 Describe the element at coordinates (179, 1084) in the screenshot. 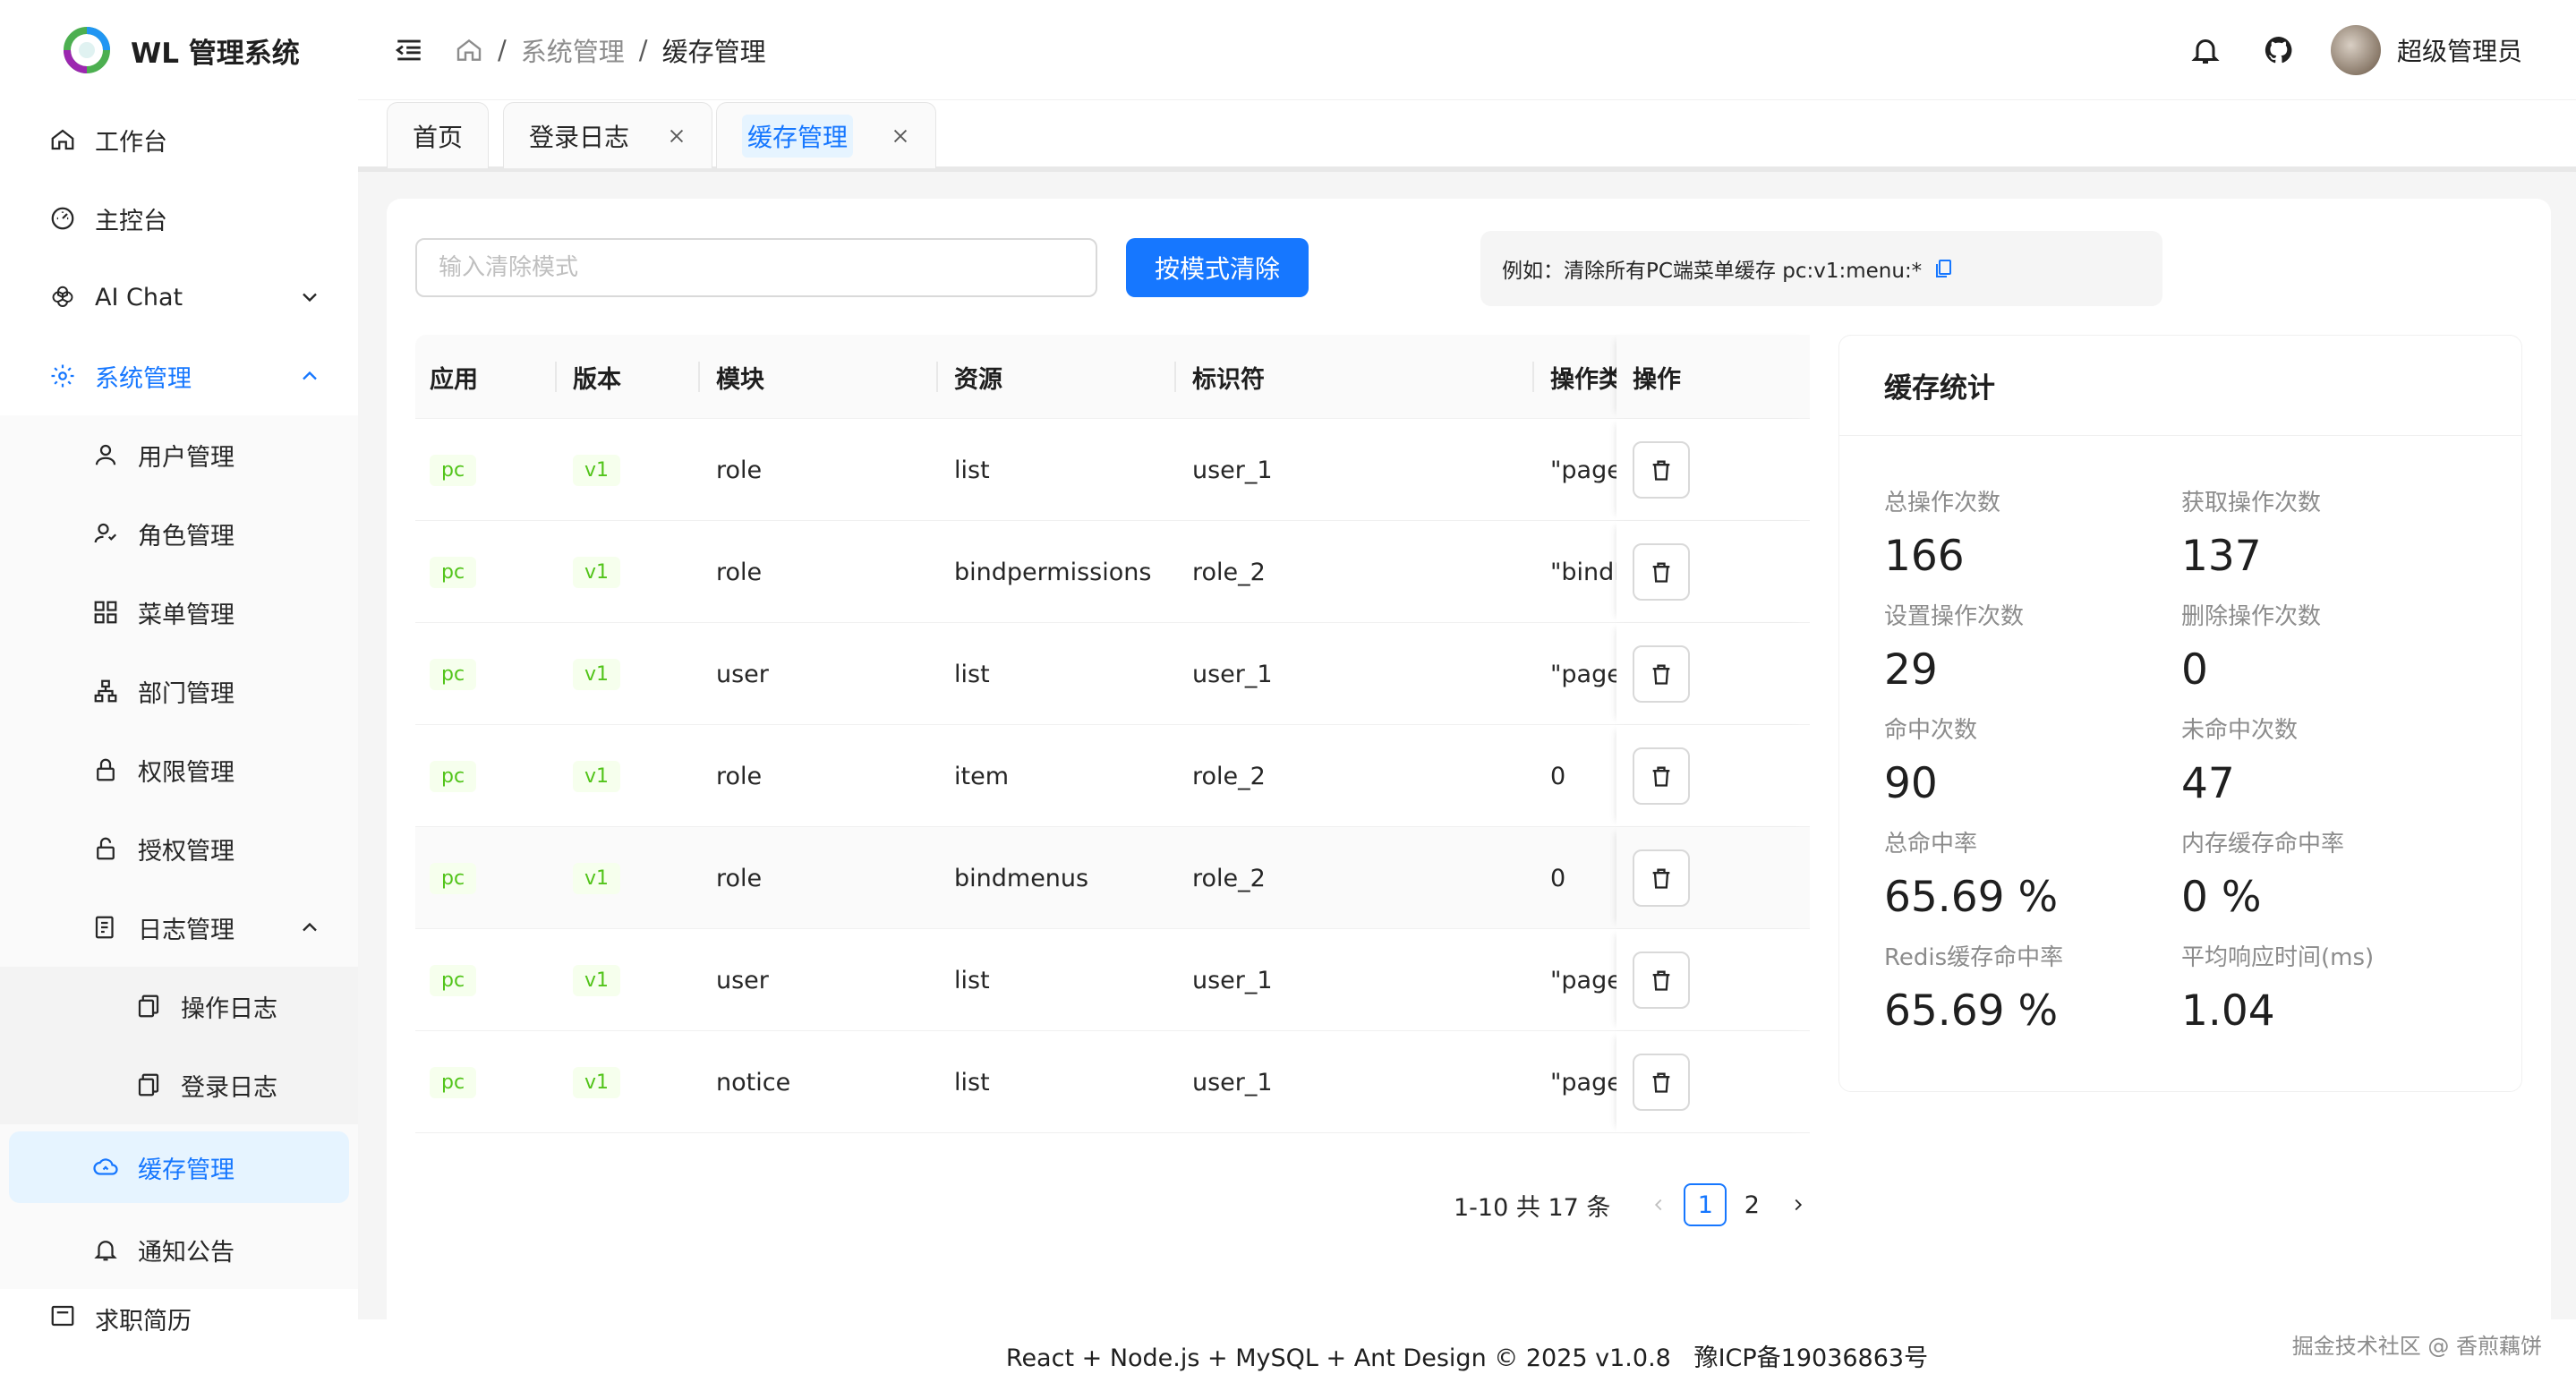

I see `sidebar-item-login-log: 登录日志` at that location.